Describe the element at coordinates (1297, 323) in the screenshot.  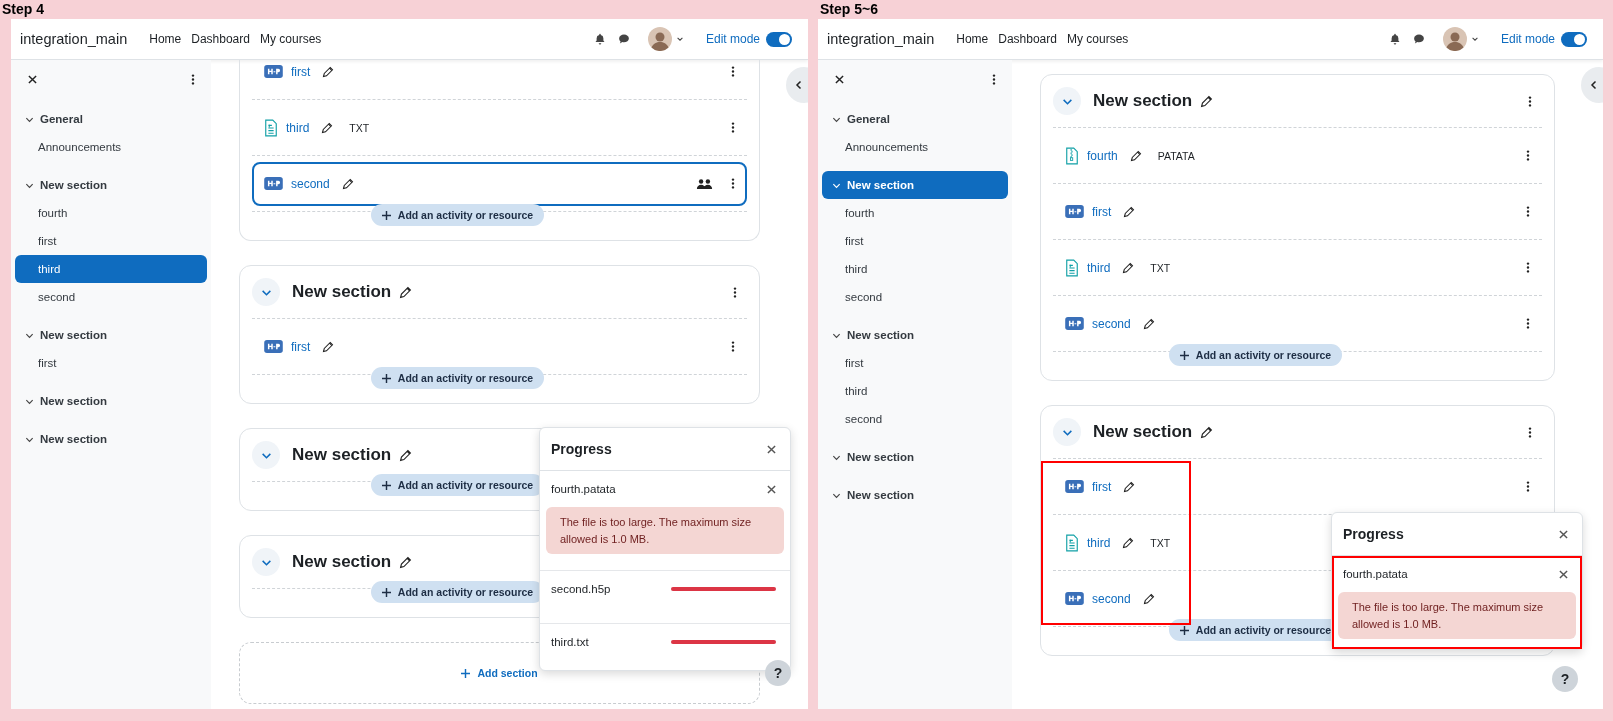
I see `activity-row: second` at that location.